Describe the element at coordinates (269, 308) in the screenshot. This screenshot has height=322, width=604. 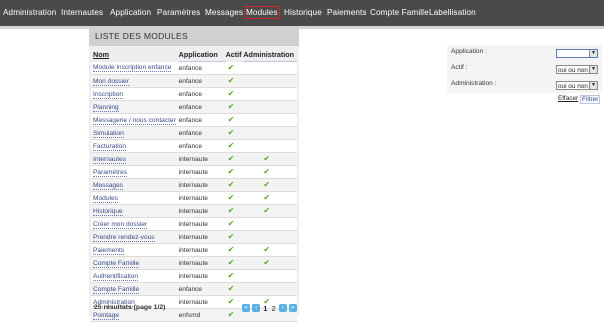
I see `pager: « ‹ 1 2 › »` at that location.